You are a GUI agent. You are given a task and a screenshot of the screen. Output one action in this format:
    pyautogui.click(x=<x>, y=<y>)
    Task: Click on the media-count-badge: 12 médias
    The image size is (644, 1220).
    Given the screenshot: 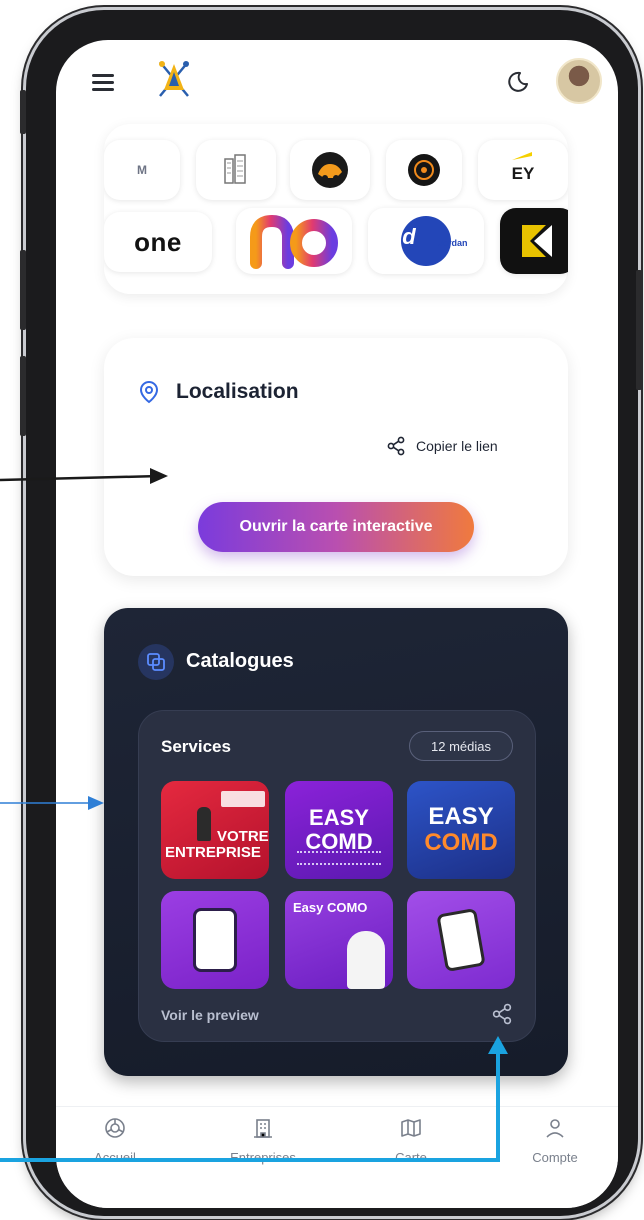 What is the action you would take?
    pyautogui.click(x=461, y=746)
    